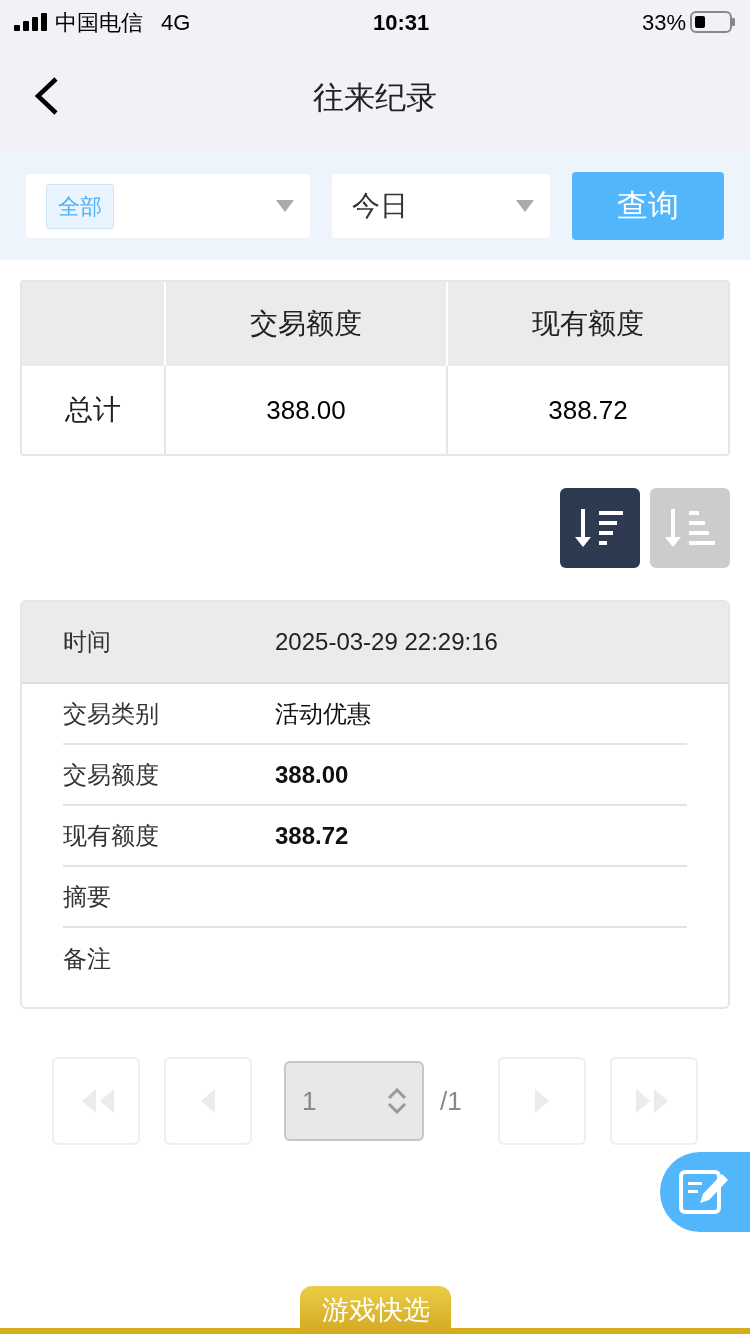  I want to click on field-label: 现有额度, so click(111, 835).